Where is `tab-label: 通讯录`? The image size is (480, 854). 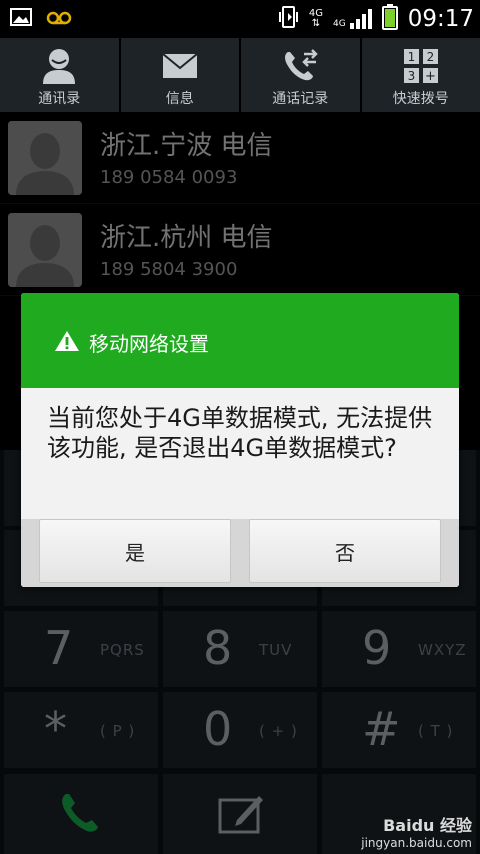
tab-label: 通讯录 is located at coordinates (59, 99).